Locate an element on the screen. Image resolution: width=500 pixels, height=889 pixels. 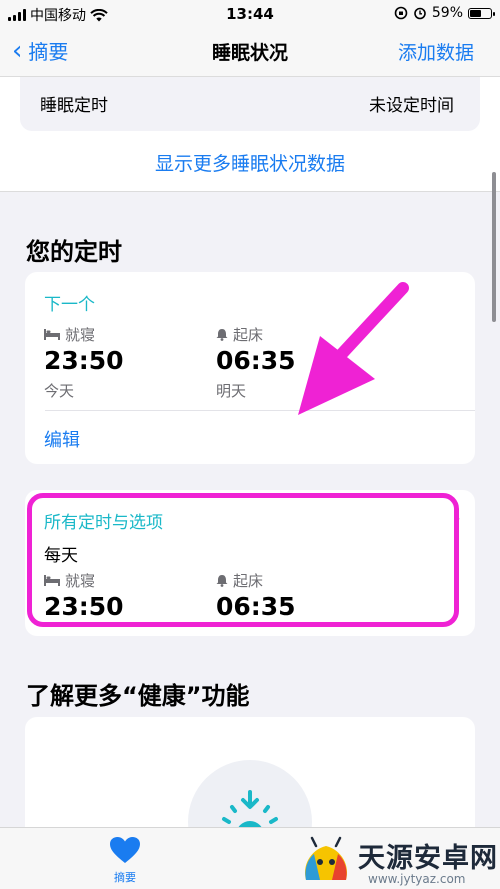
bedtime-value: 23:50 is located at coordinates (84, 360).